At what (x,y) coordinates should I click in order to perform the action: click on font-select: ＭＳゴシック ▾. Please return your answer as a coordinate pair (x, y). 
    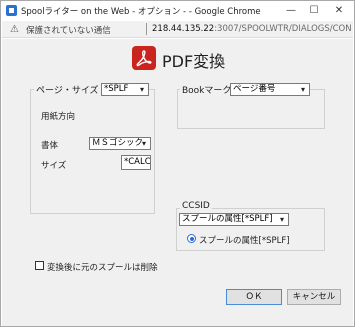
    Looking at the image, I should click on (120, 143).